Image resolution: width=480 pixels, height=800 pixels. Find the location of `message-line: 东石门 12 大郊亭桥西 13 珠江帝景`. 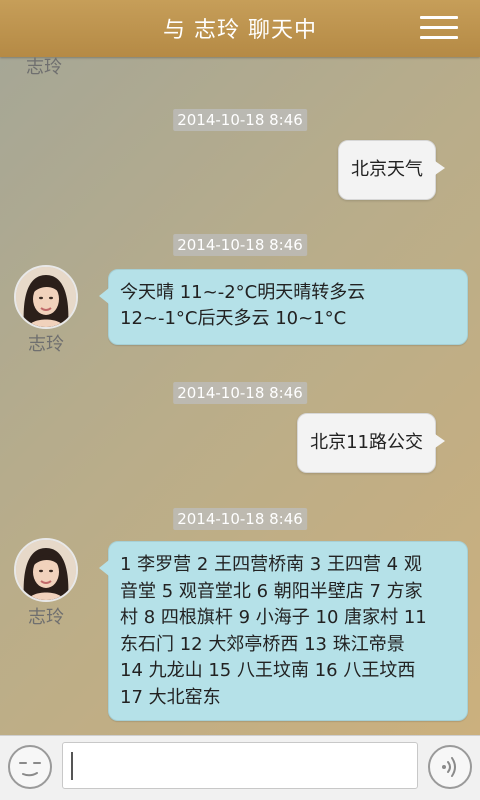

message-line: 东石门 12 大郊亭桥西 13 珠江帝景 is located at coordinates (262, 644).